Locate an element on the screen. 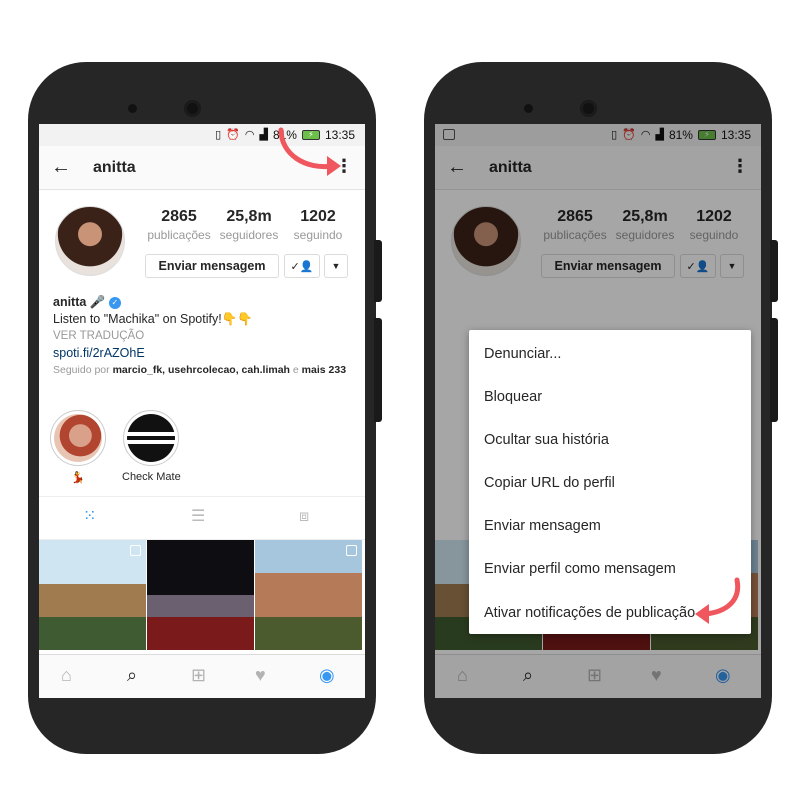  vibrate-icon: ▯ is located at coordinates (218, 134).